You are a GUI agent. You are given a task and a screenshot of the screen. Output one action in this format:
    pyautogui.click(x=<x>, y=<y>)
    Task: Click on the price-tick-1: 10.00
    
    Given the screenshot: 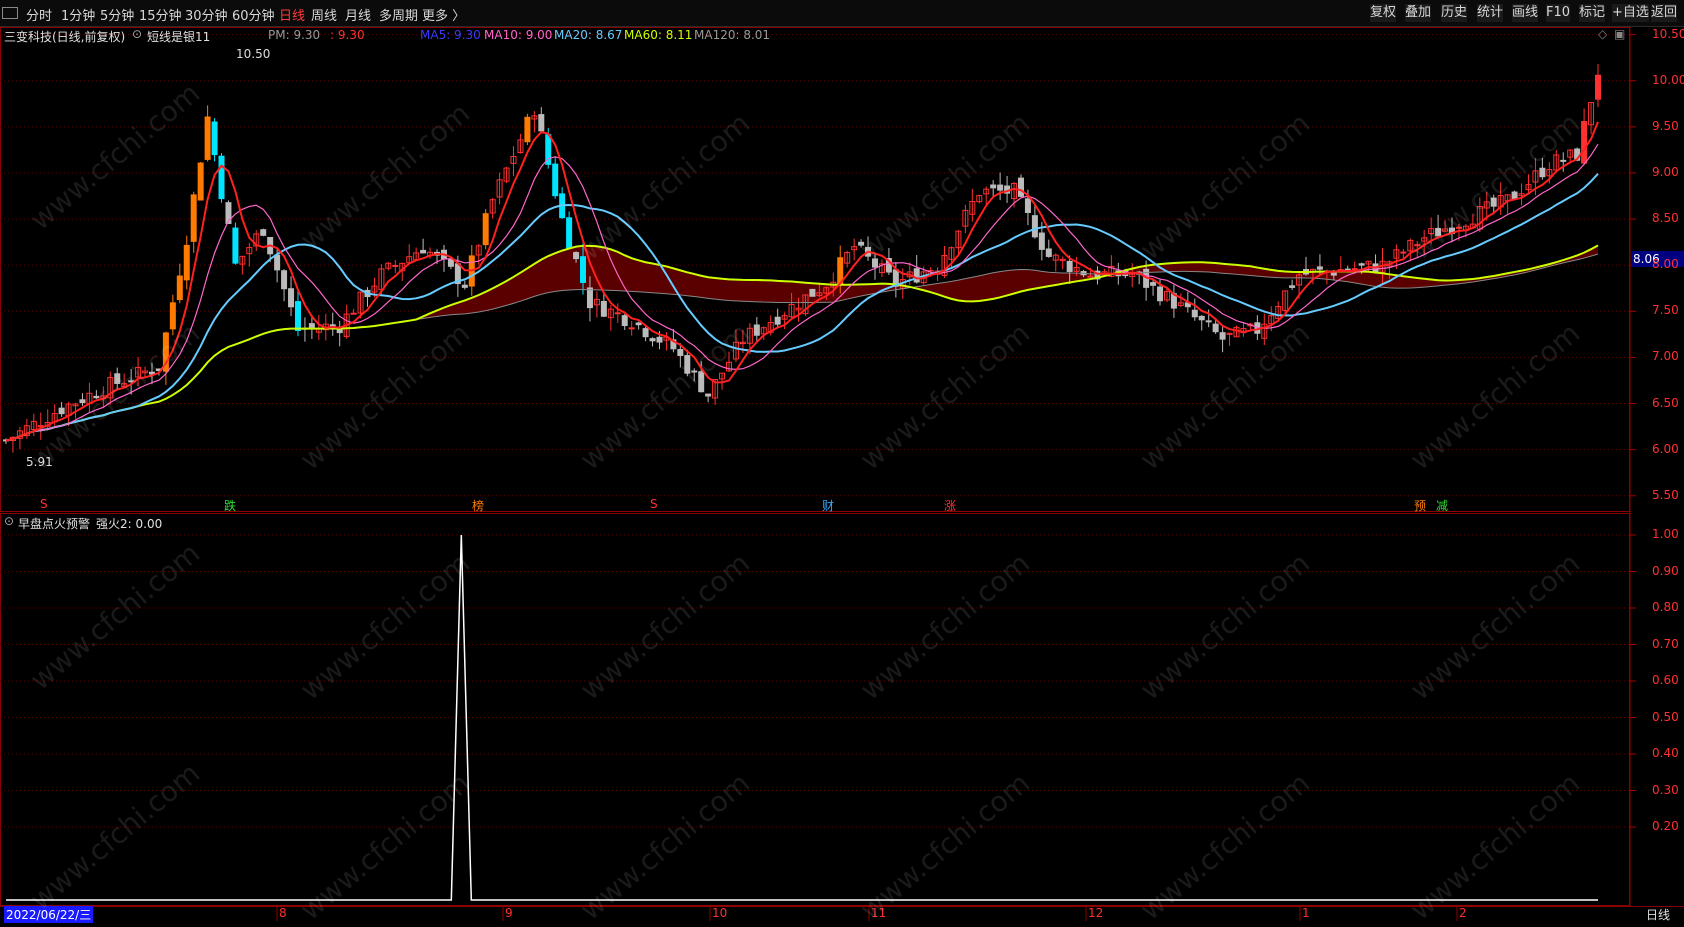 What is the action you would take?
    pyautogui.click(x=1668, y=79)
    